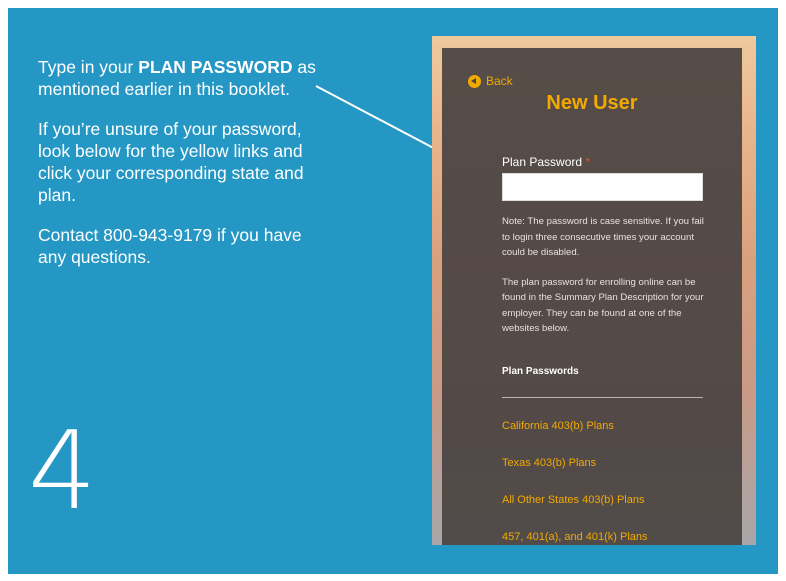  I want to click on password-field-label: Plan Password *, so click(546, 162).